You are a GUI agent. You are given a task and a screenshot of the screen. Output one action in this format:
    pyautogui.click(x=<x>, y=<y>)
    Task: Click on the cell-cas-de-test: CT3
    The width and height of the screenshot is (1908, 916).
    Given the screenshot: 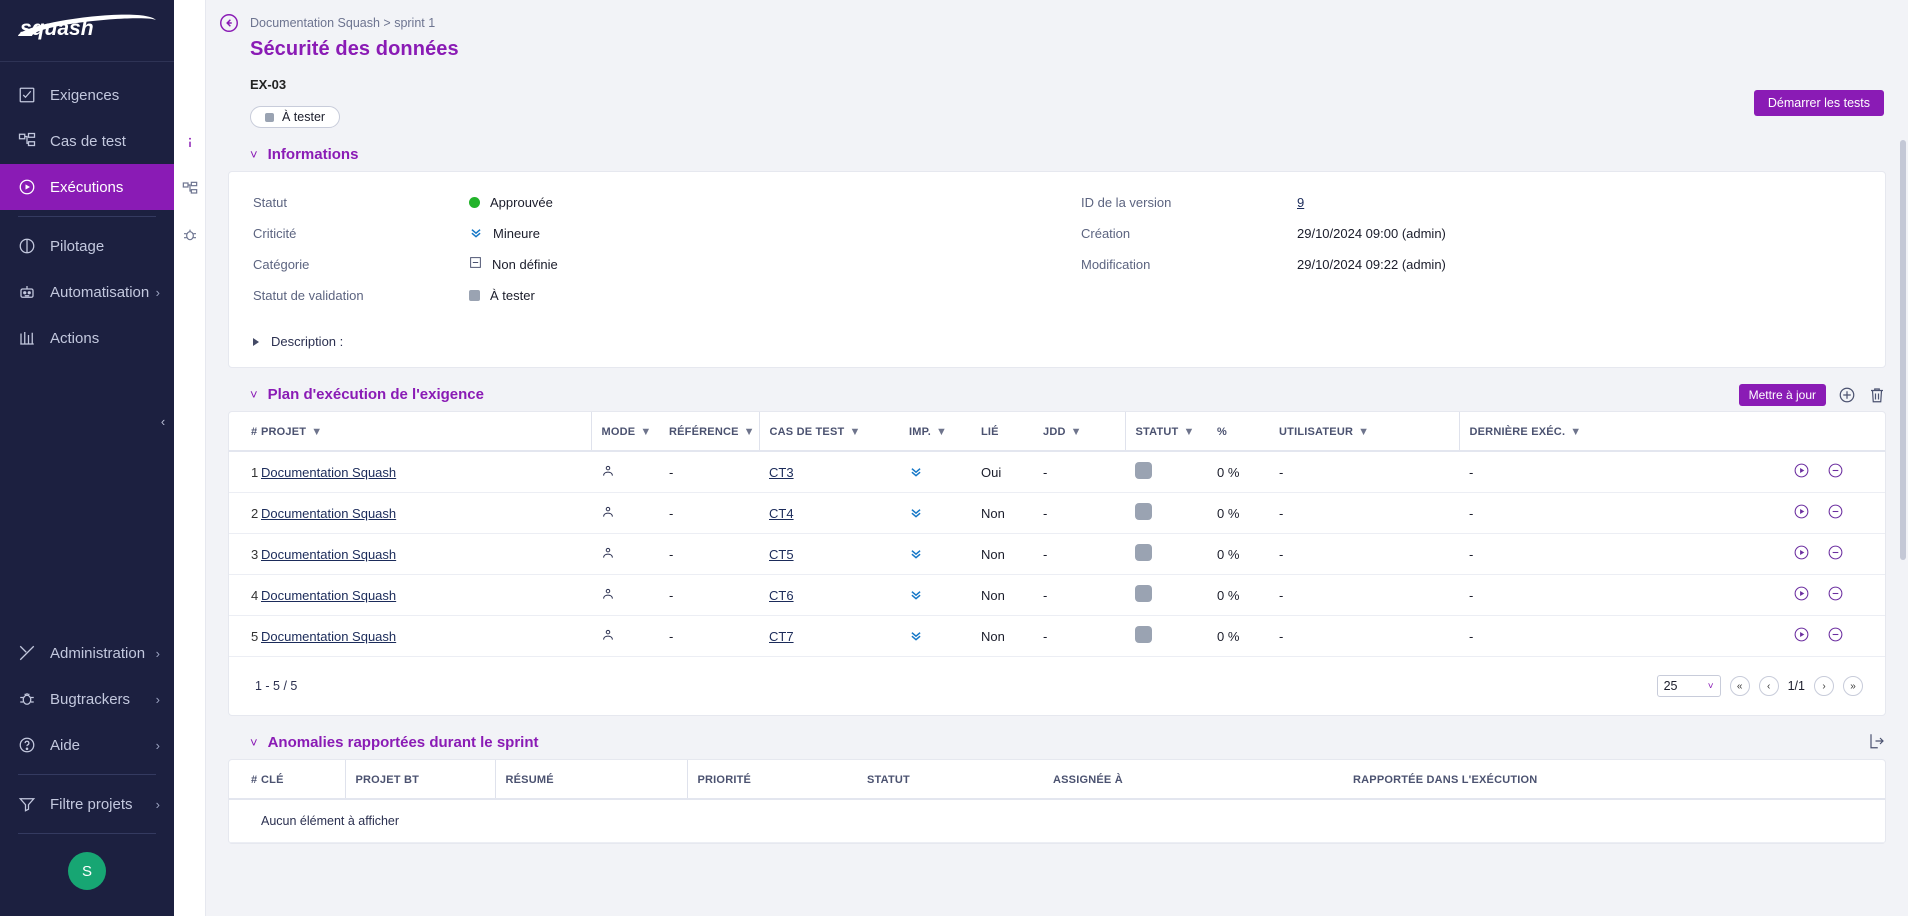 What is the action you would take?
    pyautogui.click(x=834, y=472)
    